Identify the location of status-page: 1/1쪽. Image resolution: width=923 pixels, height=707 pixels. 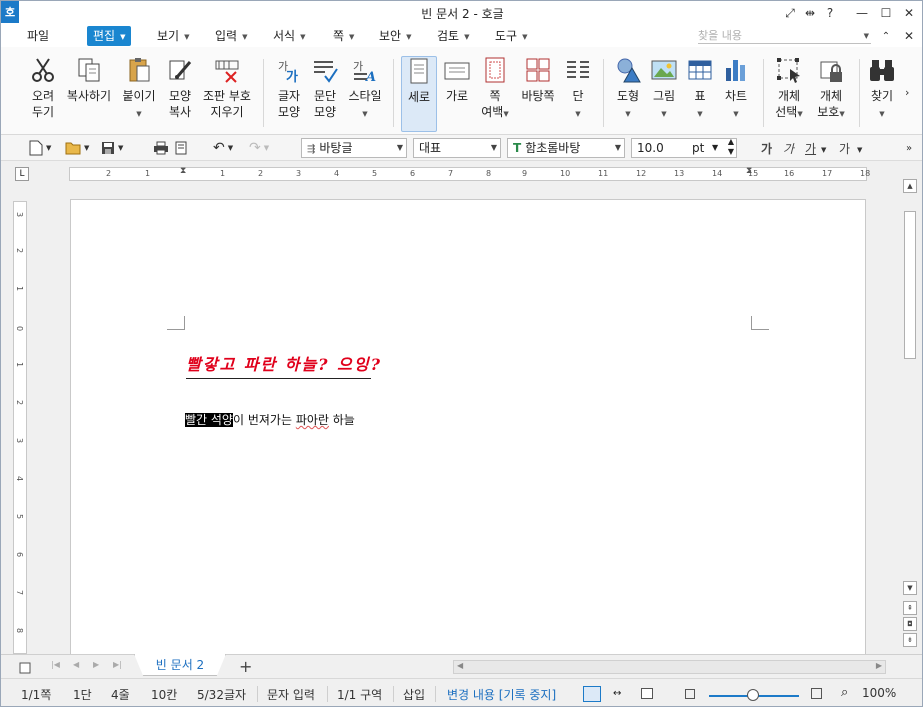
(36, 694).